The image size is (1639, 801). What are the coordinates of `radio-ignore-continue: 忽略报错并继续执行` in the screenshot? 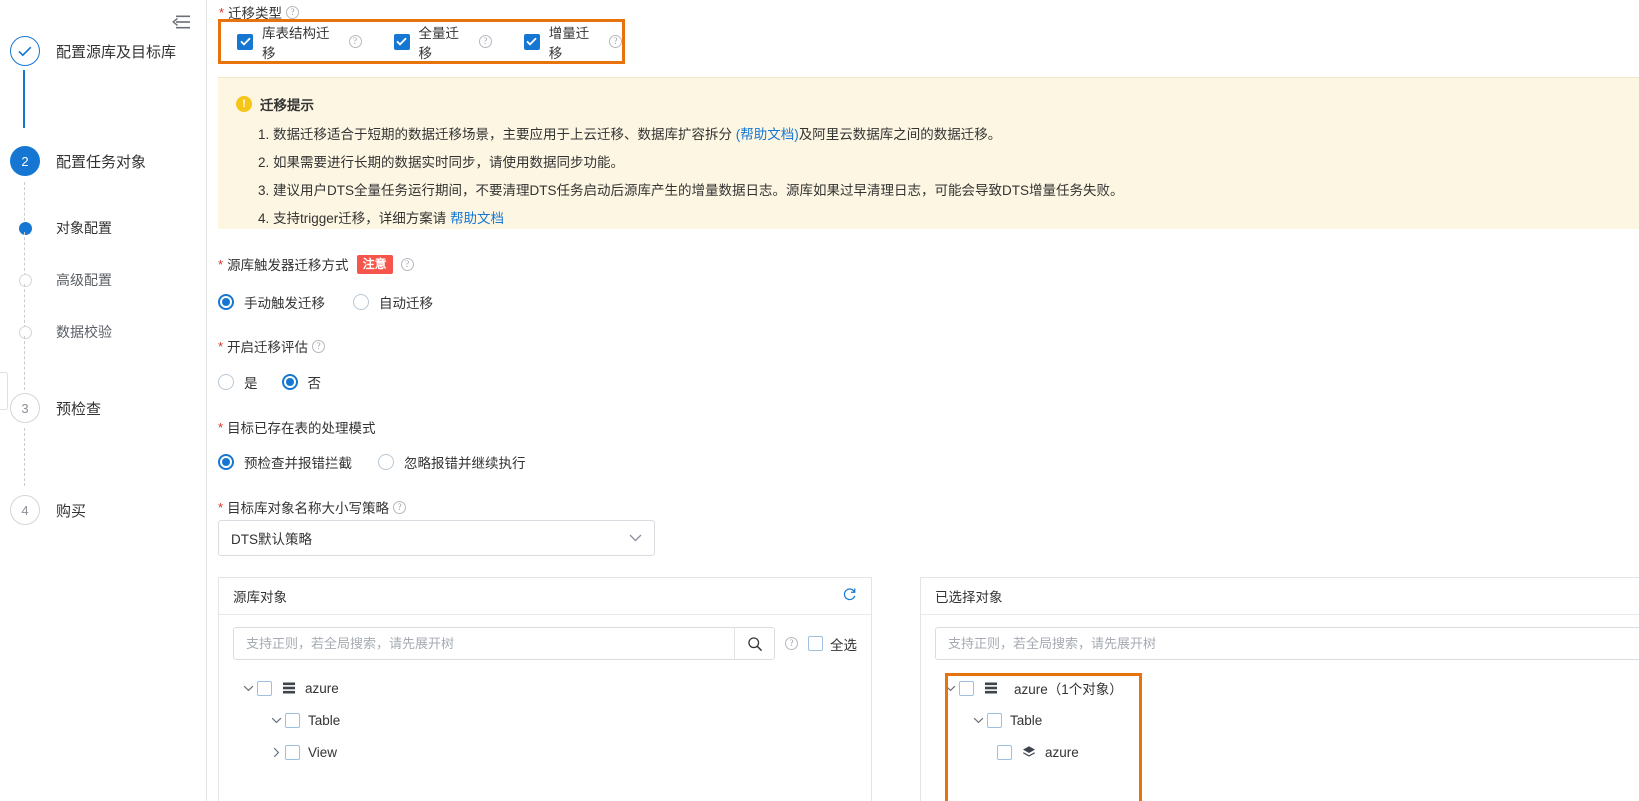 It's located at (452, 462).